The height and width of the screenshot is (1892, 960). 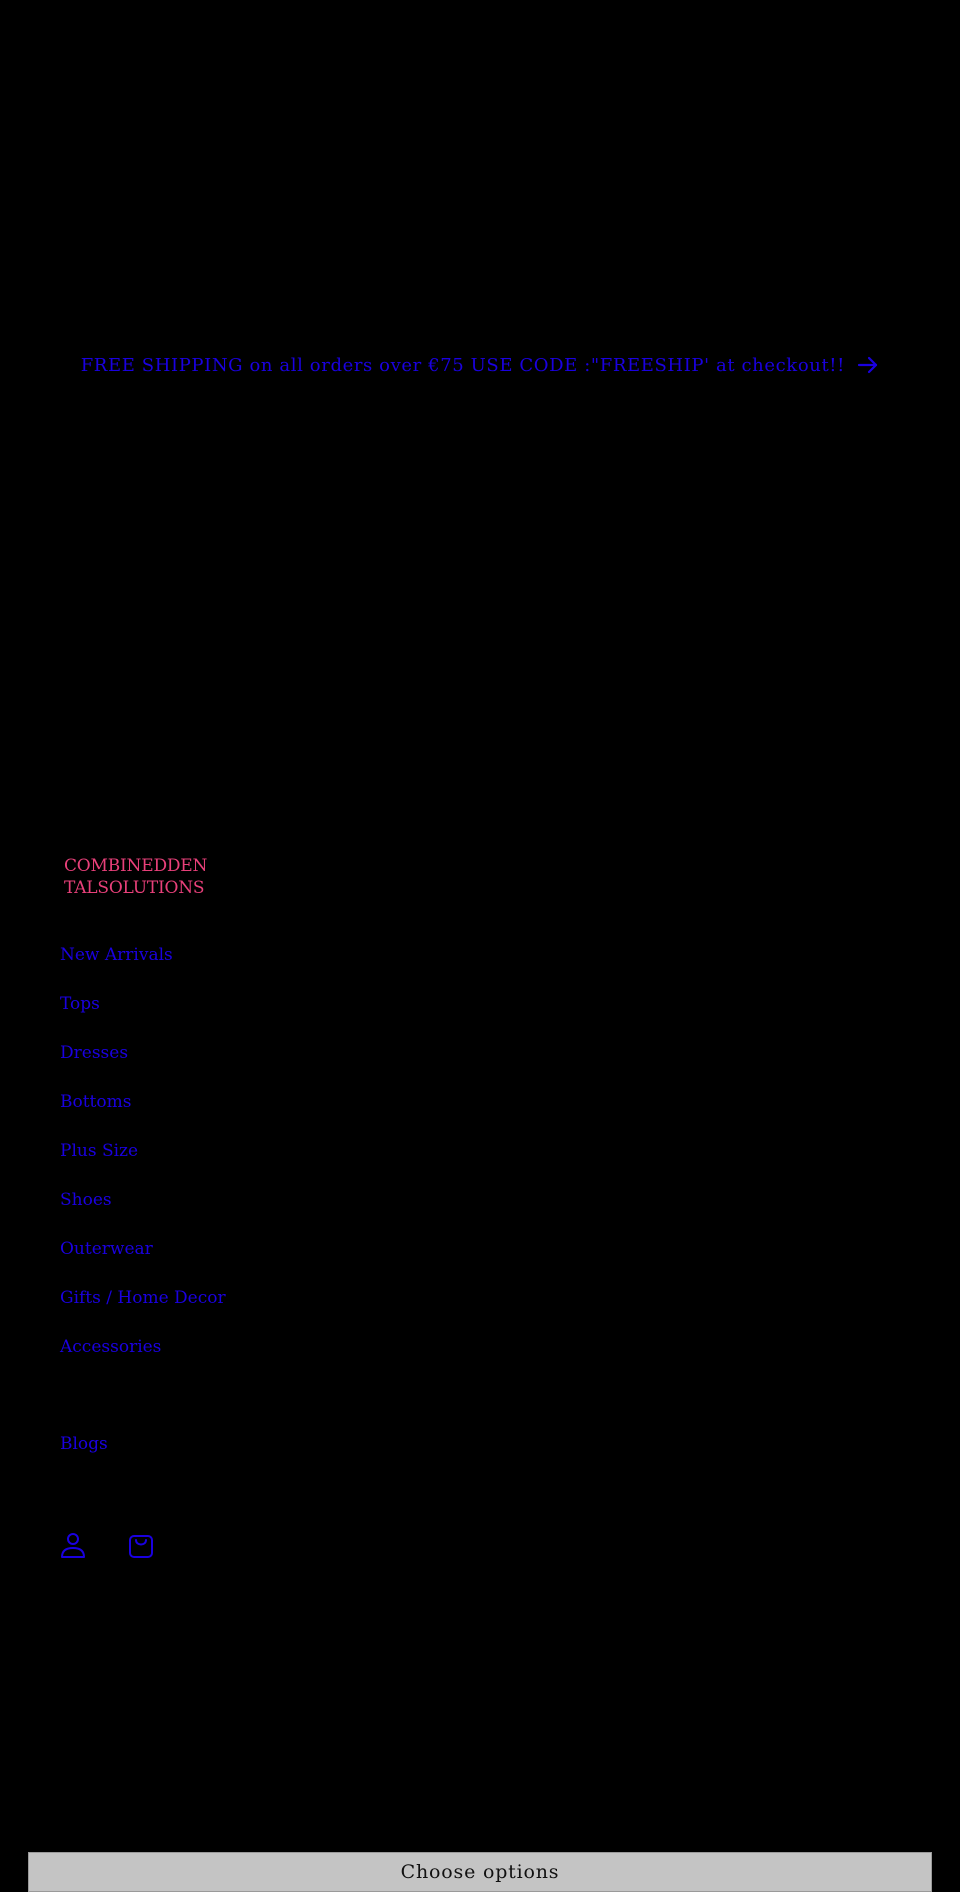 I want to click on menu-spacer, so click(x=143, y=1408).